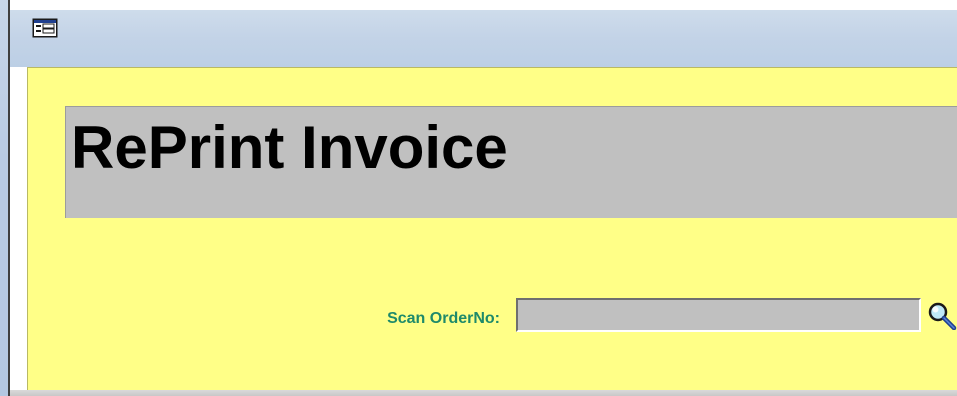 The width and height of the screenshot is (957, 396). What do you see at coordinates (483, 38) in the screenshot?
I see `window-titlebar` at bounding box center [483, 38].